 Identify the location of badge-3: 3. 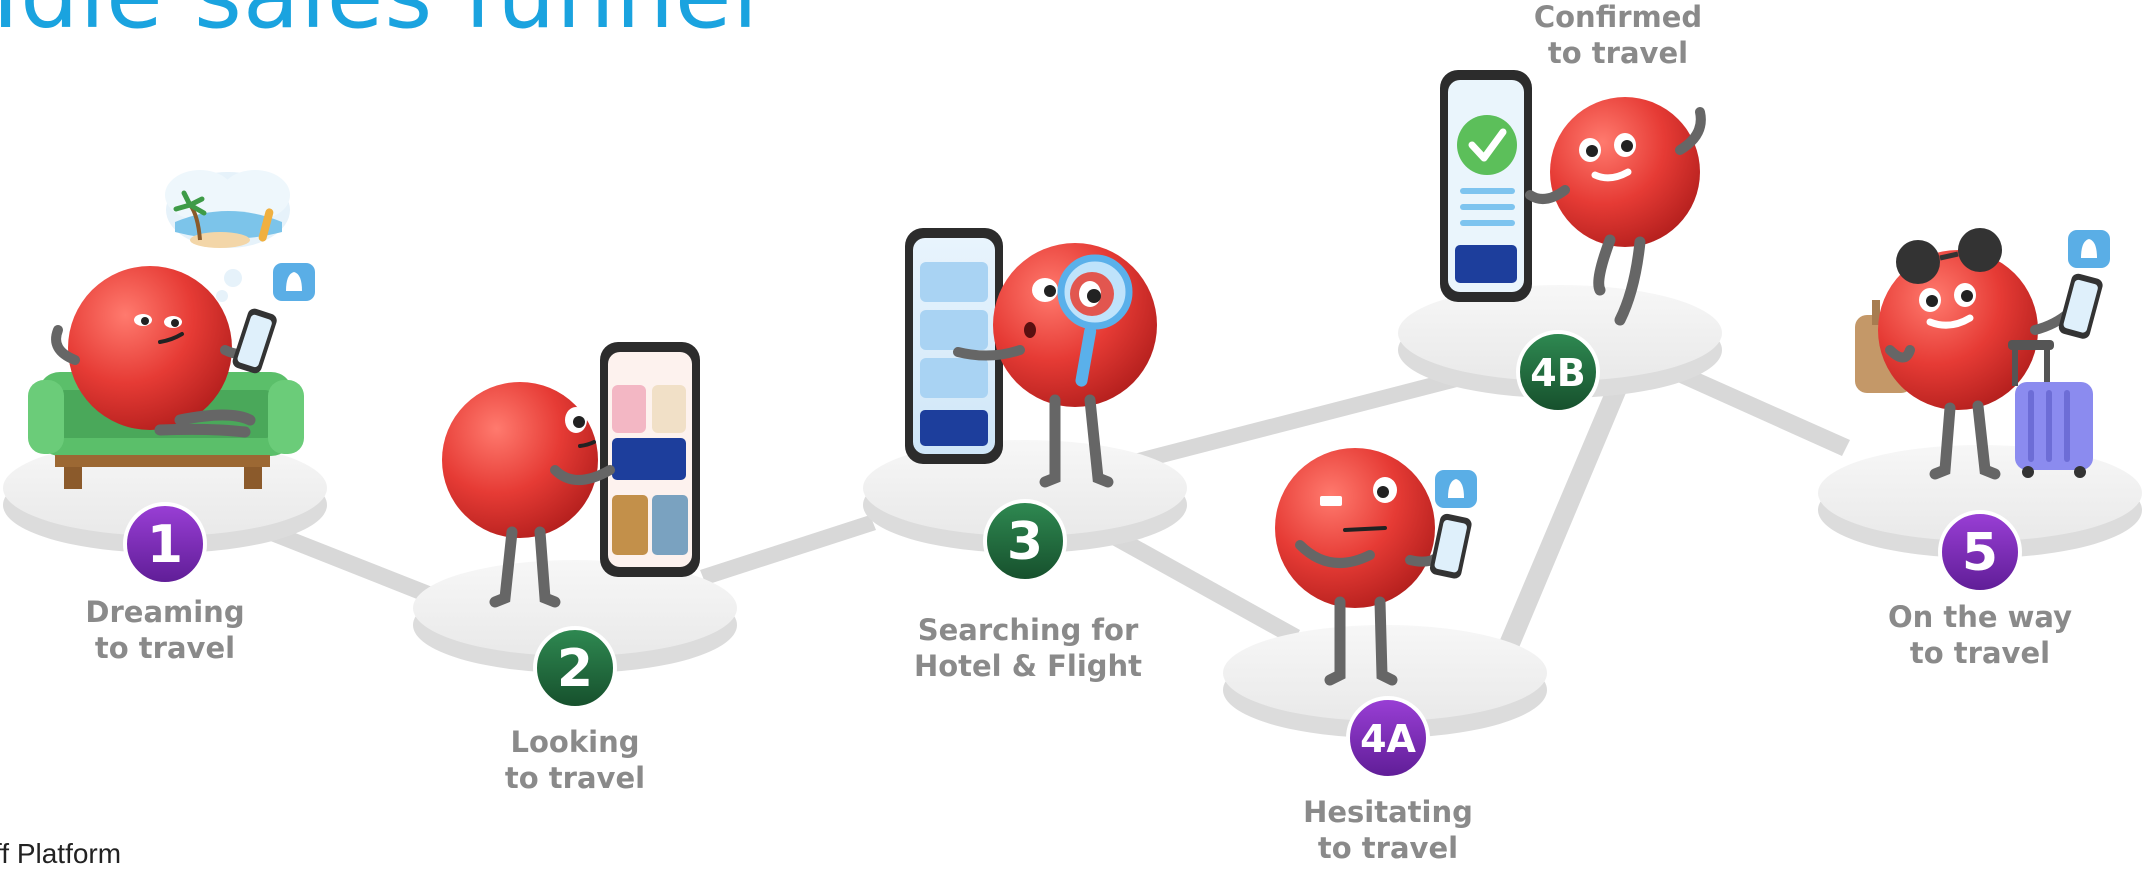
(1025, 541).